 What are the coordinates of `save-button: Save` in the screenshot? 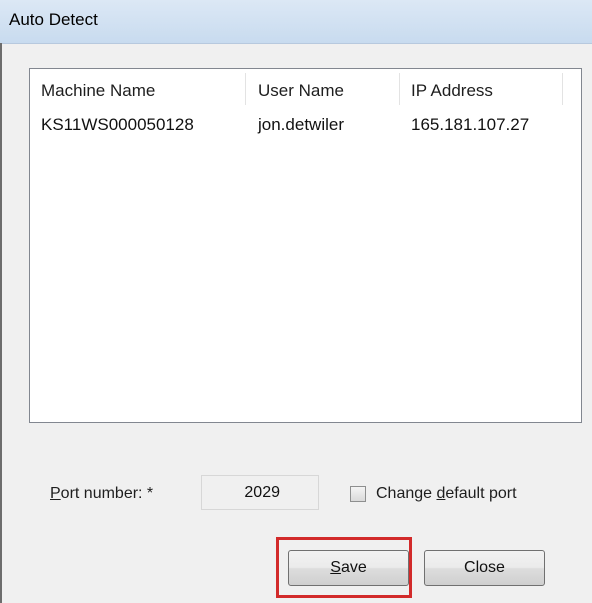 It's located at (348, 568).